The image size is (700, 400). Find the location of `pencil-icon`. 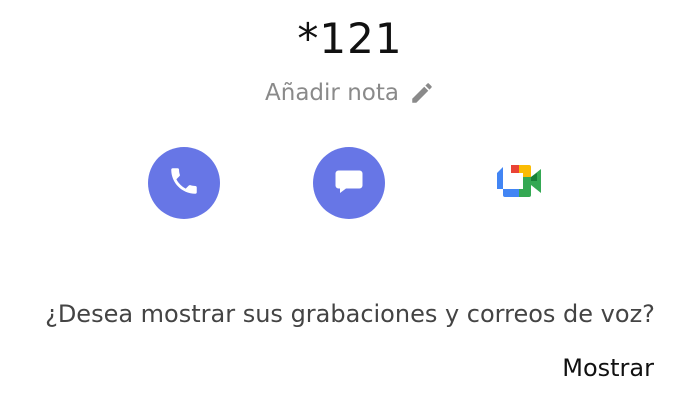

pencil-icon is located at coordinates (422, 93).